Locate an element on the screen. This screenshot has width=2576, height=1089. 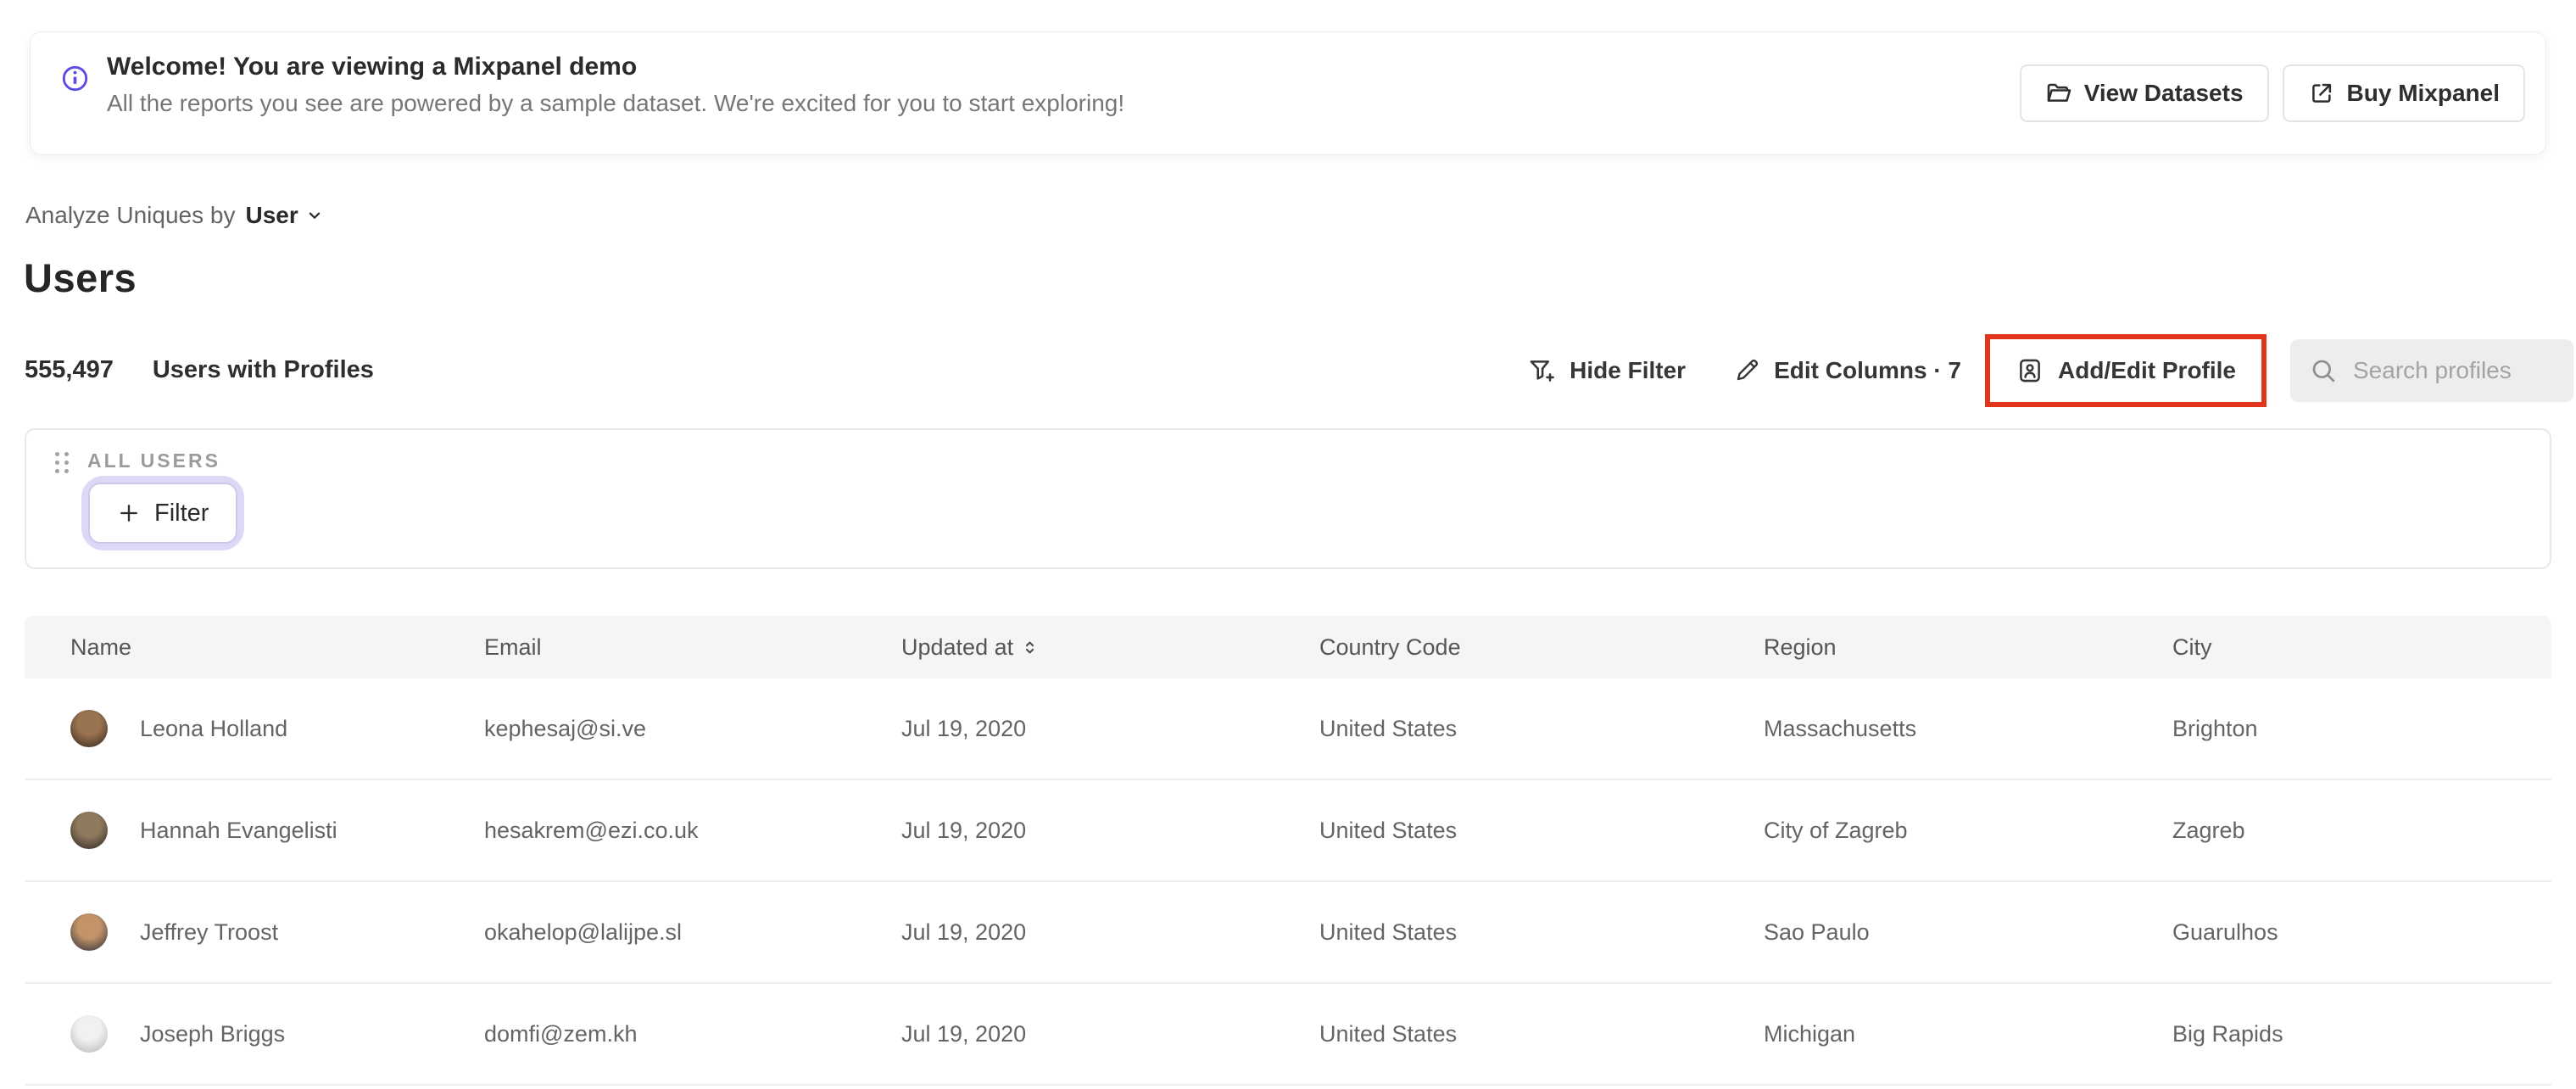
chevron-down-icon is located at coordinates (314, 215).